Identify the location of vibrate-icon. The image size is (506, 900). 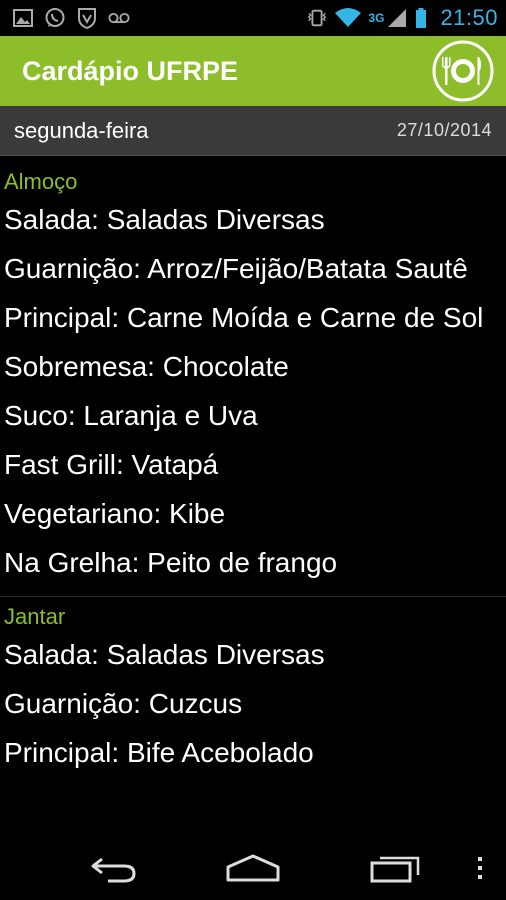
(317, 18).